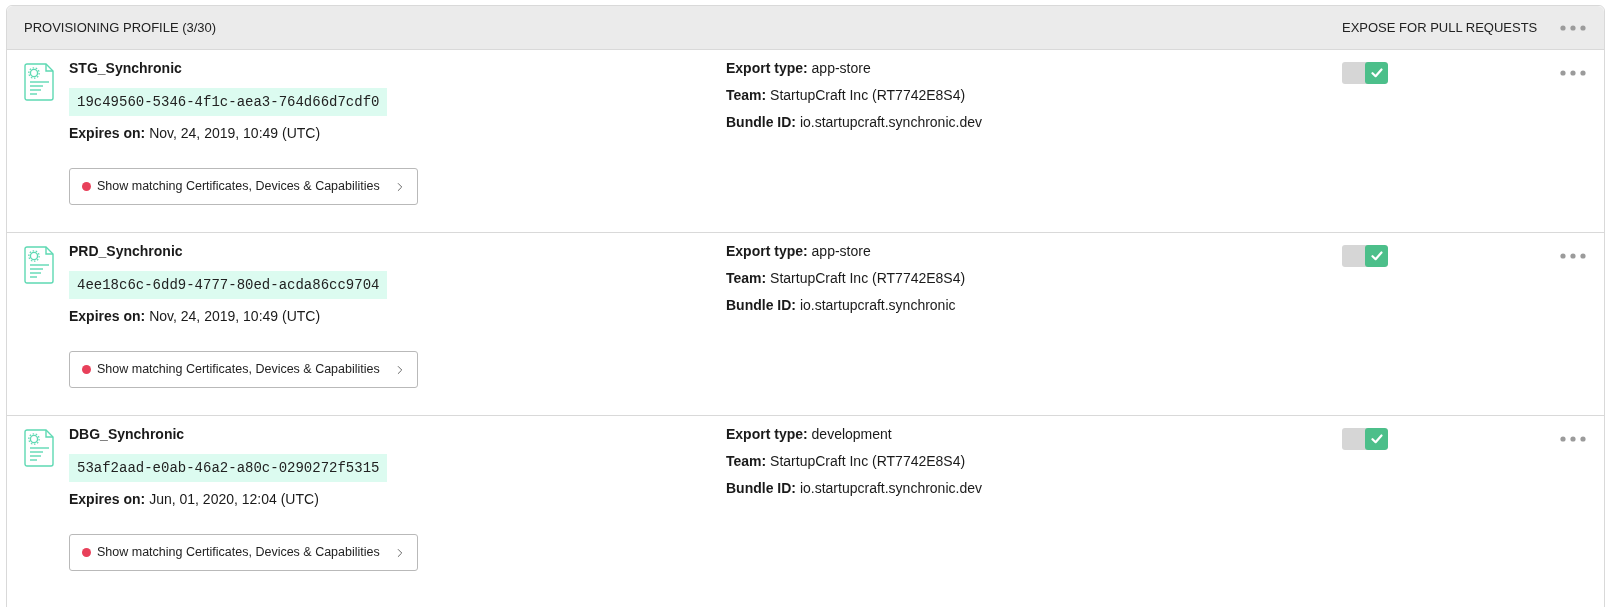 Image resolution: width=1611 pixels, height=607 pixels. I want to click on detail-text: Bundle ID: io.startupcraft.synchronic, so click(841, 305).